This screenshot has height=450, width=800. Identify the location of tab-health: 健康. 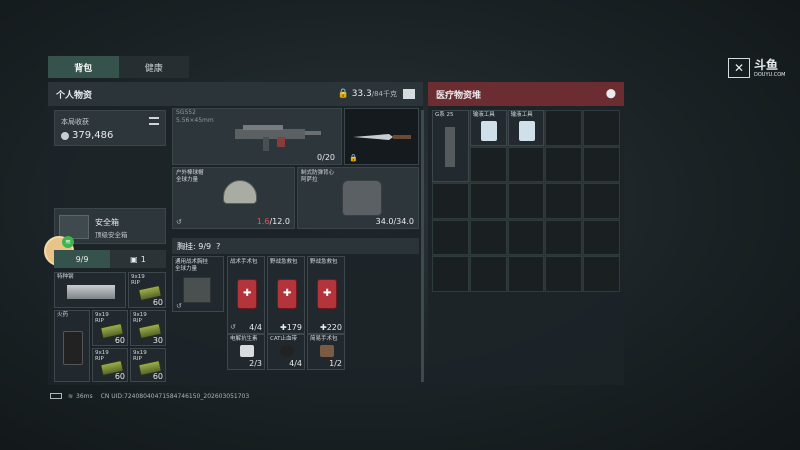
(154, 67).